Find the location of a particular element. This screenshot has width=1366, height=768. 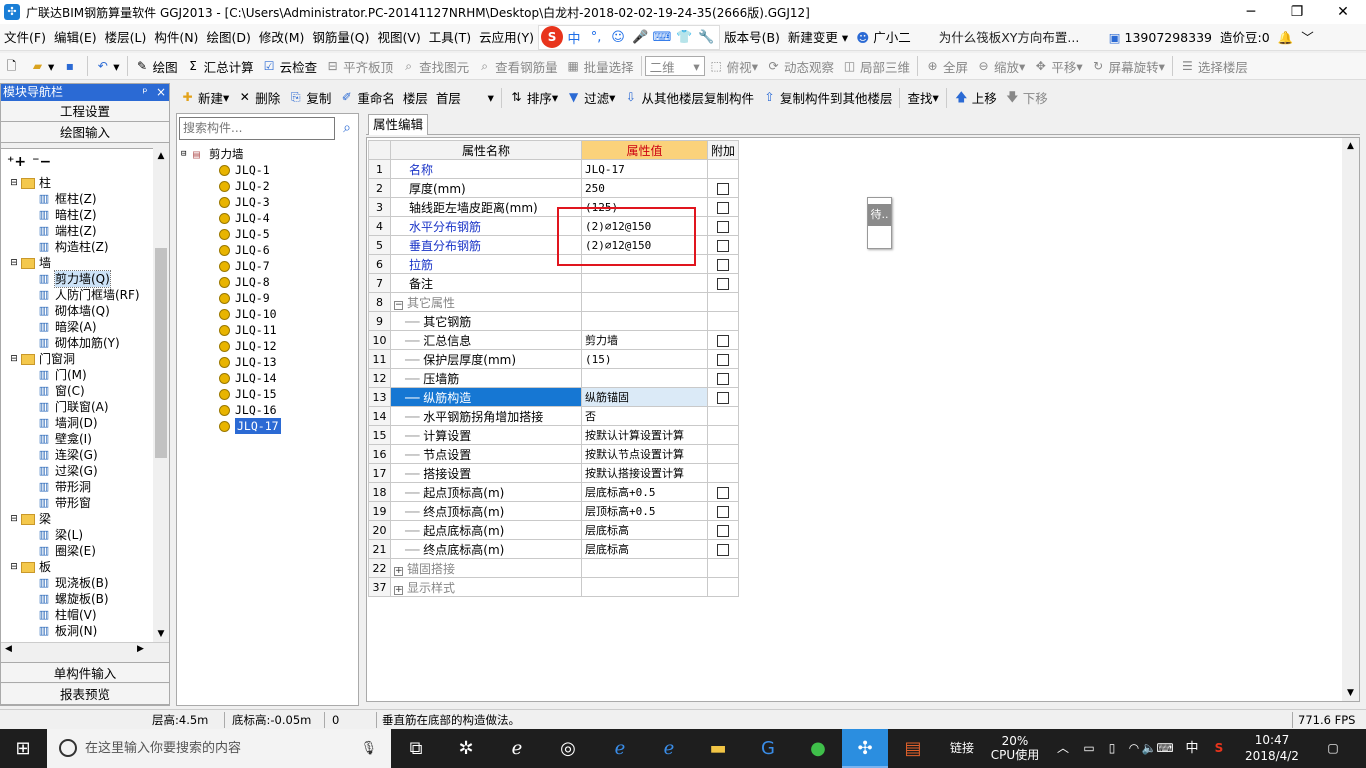

property-value: 按默认搭接设置计算 is located at coordinates (644, 473).